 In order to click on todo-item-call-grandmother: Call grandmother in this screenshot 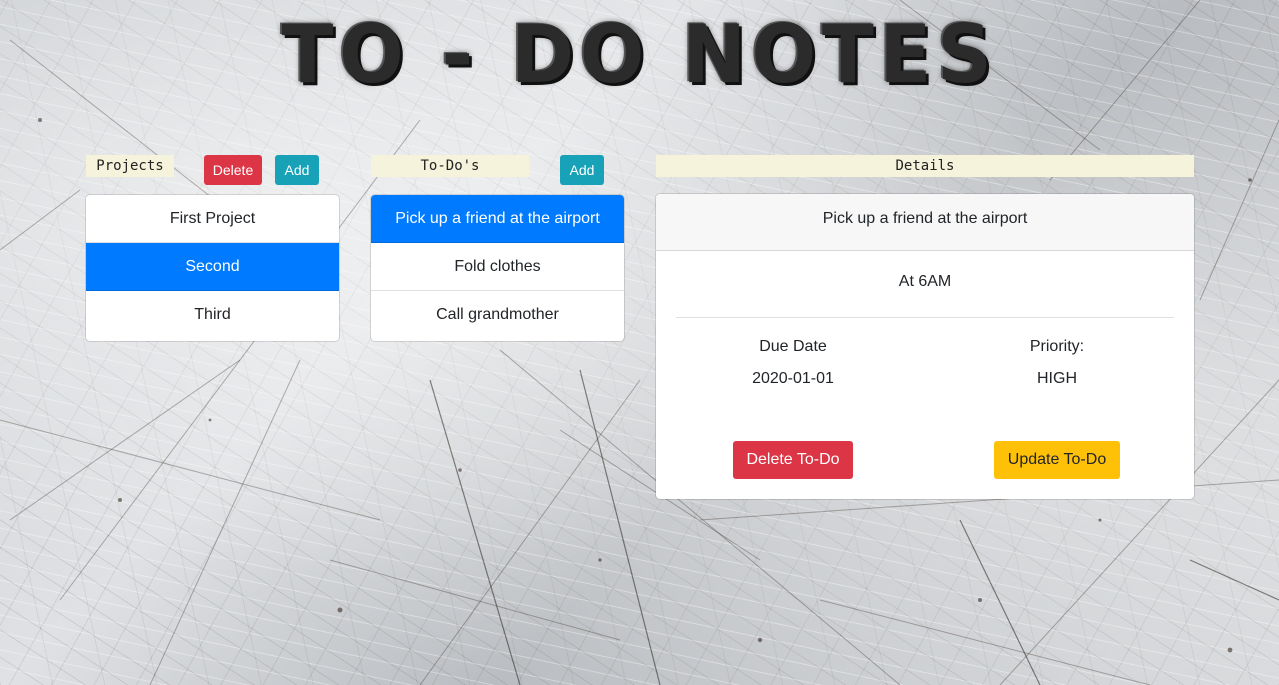, I will do `click(497, 315)`.